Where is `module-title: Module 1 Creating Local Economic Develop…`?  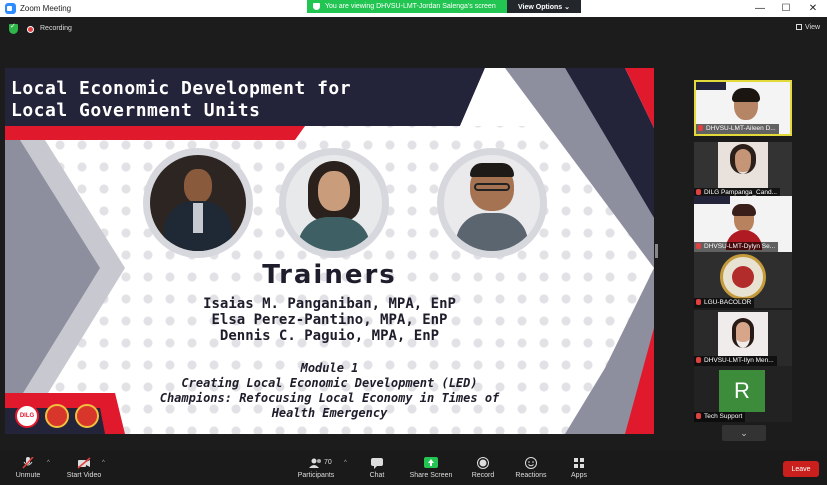
module-title: Module 1 Creating Local Economic Develop… is located at coordinates (329, 391).